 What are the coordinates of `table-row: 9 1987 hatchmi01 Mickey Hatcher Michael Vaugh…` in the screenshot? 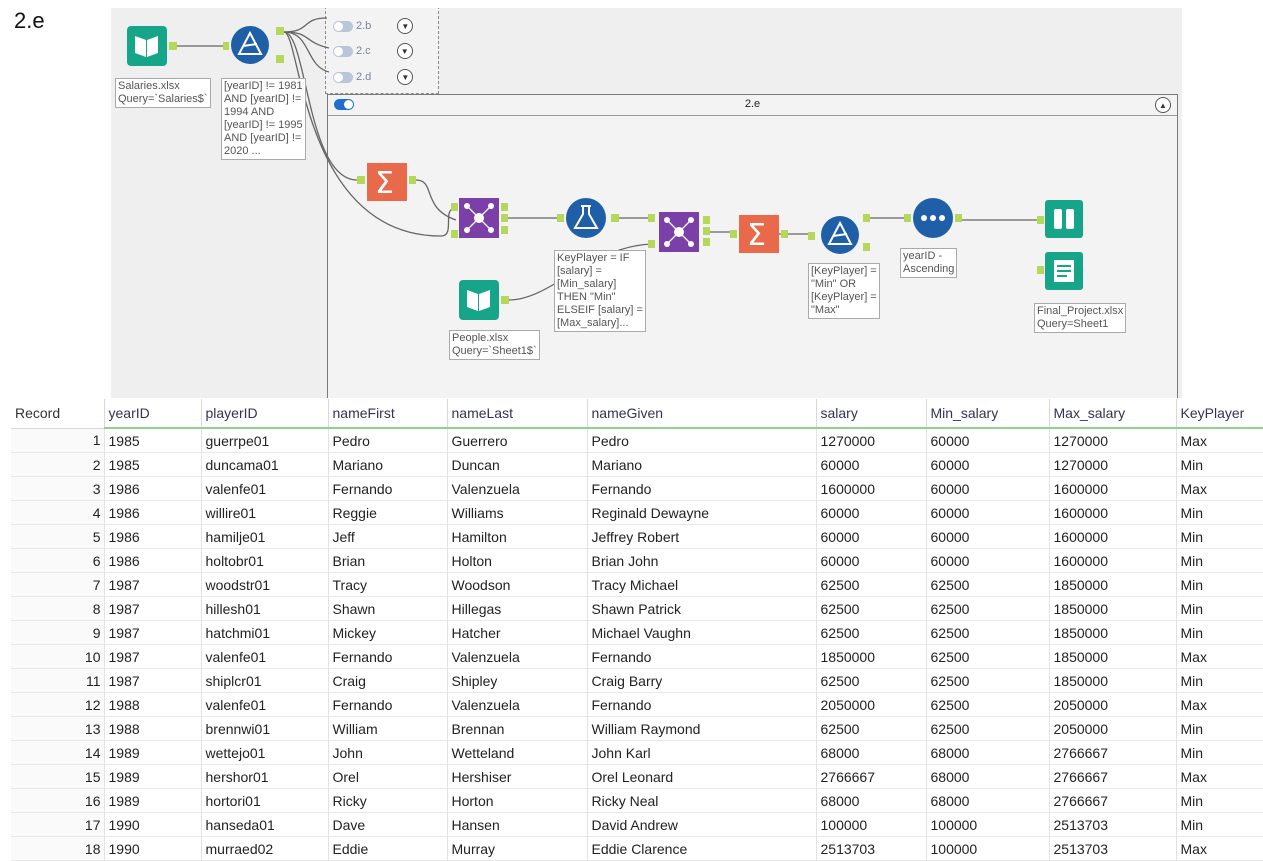 It's located at (637, 632).